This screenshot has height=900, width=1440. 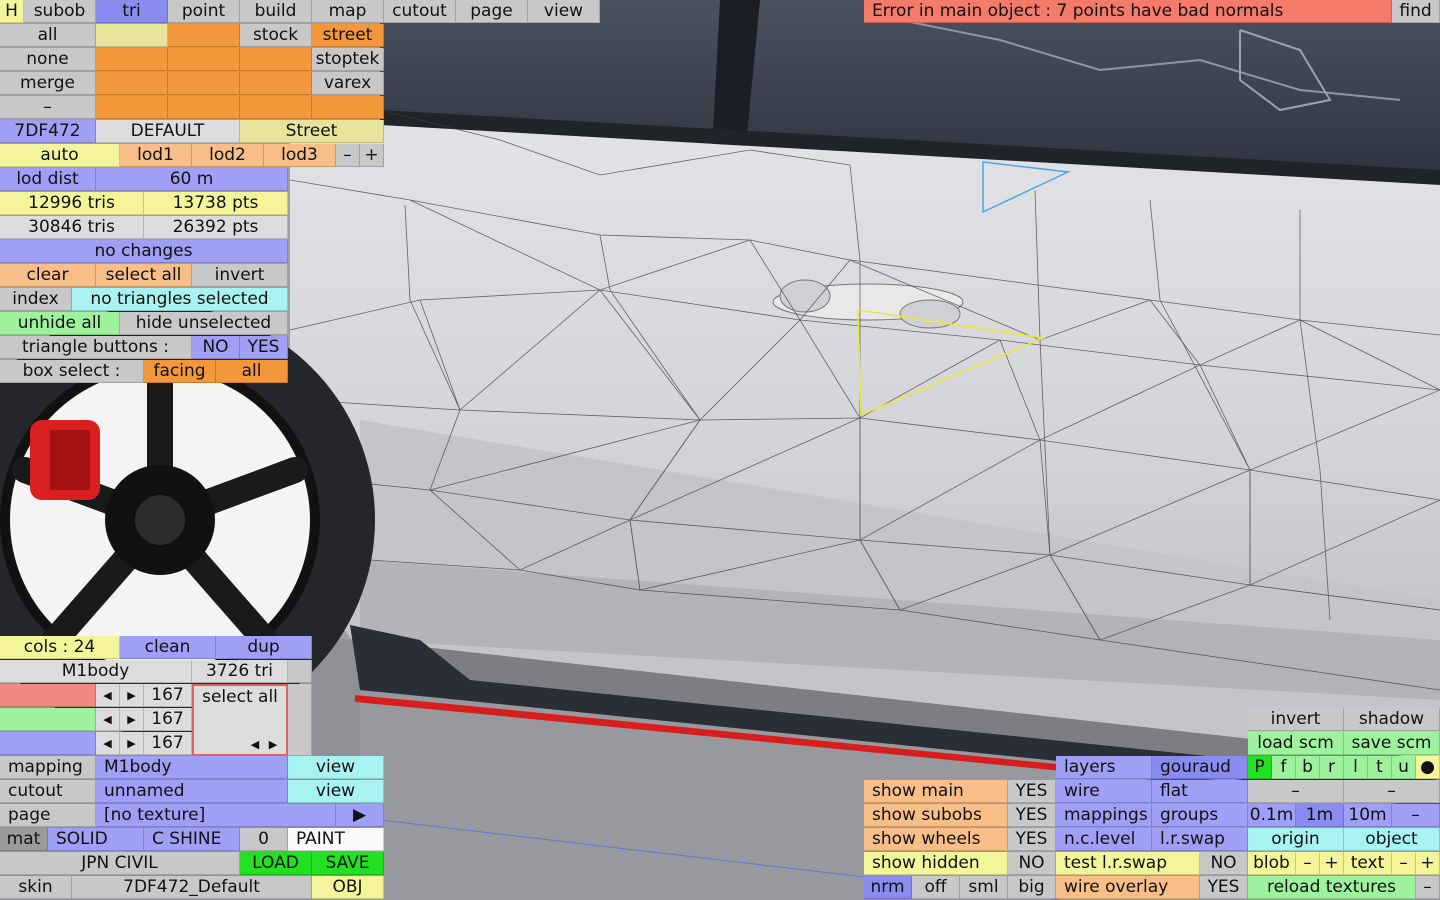 I want to click on material-preview: select all ◀ ▶, so click(x=240, y=720).